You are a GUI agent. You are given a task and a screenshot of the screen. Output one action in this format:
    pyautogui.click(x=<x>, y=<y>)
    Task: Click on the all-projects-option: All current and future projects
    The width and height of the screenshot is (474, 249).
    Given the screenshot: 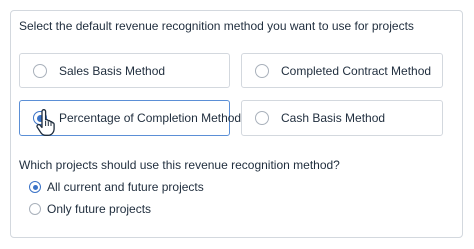 What is the action you would take?
    pyautogui.click(x=111, y=187)
    